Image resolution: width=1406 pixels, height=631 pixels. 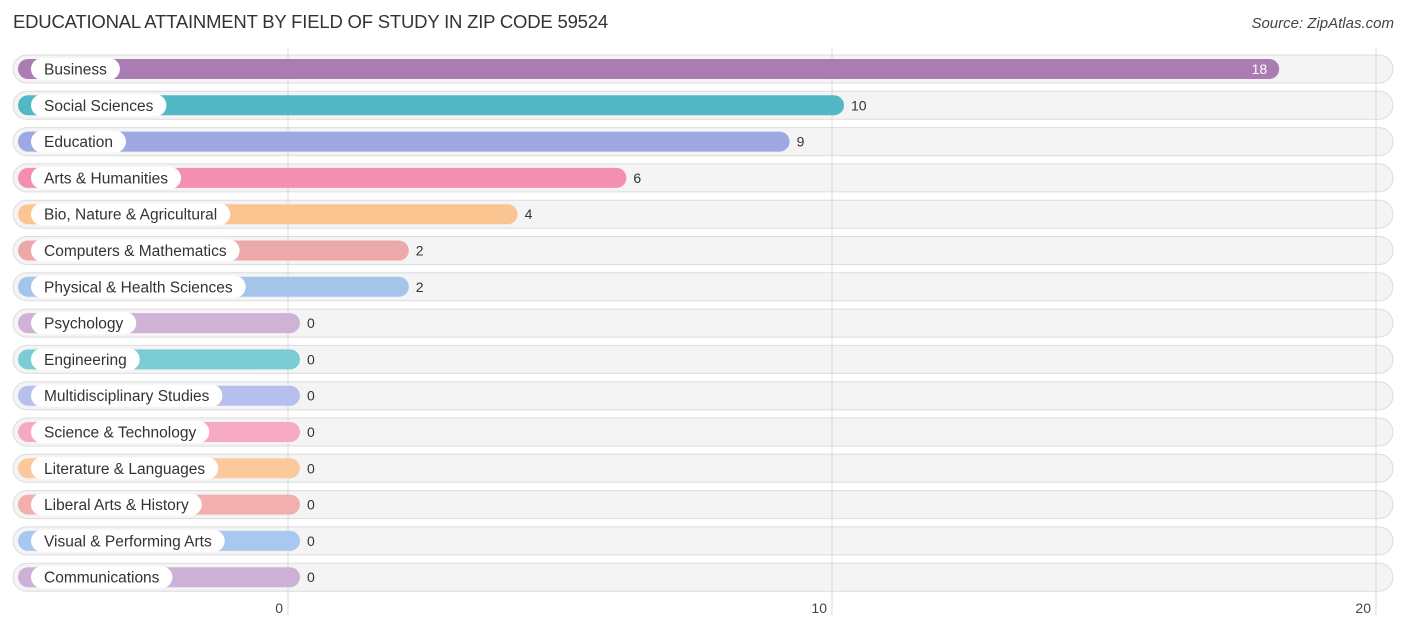 What do you see at coordinates (124, 469) in the screenshot?
I see `category-label: Literature & Languages` at bounding box center [124, 469].